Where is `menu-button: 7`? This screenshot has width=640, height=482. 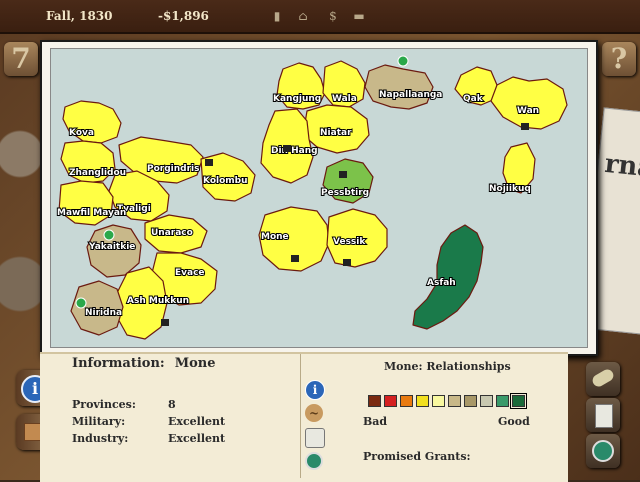 menu-button: 7 is located at coordinates (21, 59).